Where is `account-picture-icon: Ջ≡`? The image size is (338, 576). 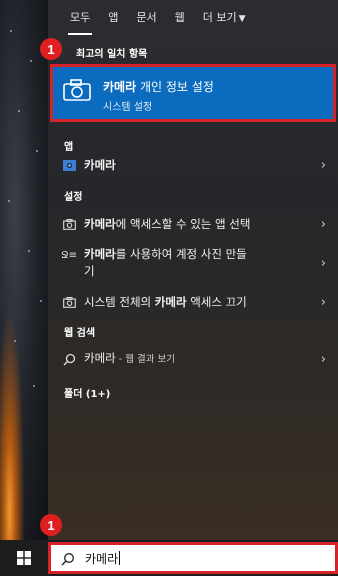 account-picture-icon: Ջ≡ is located at coordinates (69, 255).